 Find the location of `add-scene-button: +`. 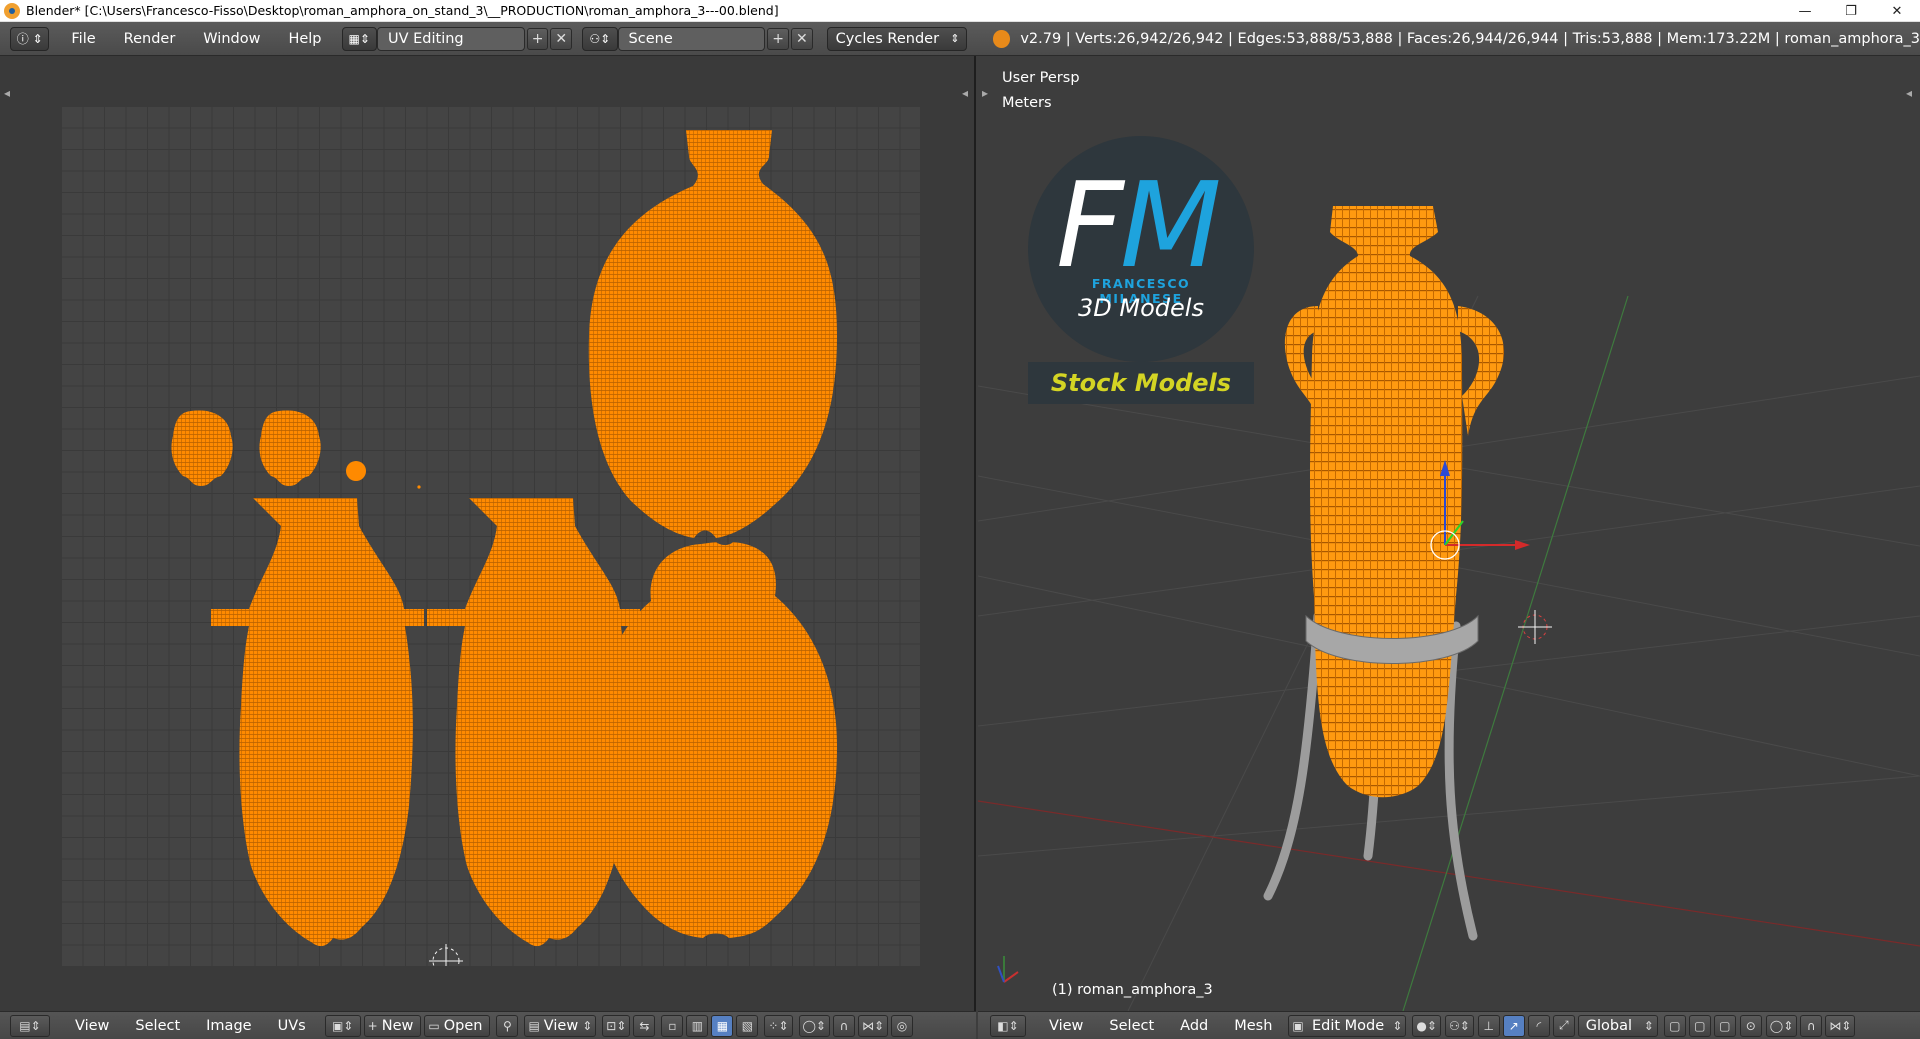

add-scene-button: + is located at coordinates (778, 38).